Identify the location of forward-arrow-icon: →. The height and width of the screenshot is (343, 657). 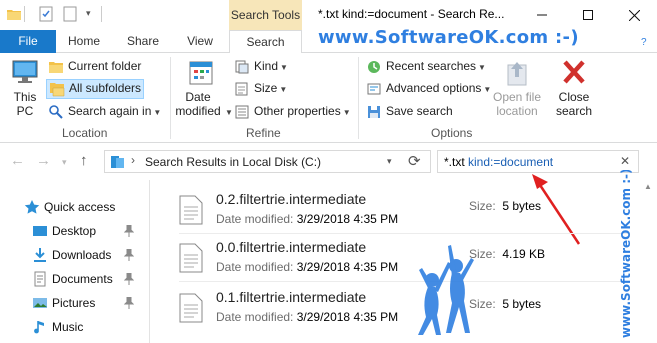
(43, 160).